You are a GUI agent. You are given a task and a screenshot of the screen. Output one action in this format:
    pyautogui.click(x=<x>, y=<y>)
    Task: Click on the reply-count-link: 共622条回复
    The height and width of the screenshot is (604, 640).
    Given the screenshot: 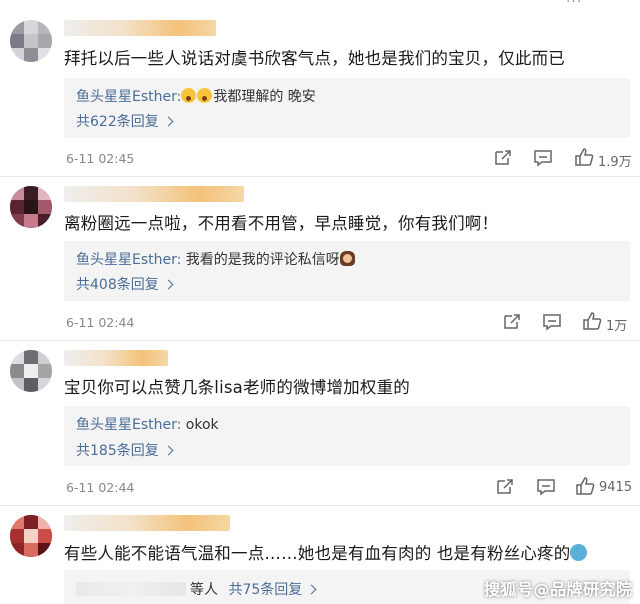 What is the action you would take?
    pyautogui.click(x=125, y=121)
    